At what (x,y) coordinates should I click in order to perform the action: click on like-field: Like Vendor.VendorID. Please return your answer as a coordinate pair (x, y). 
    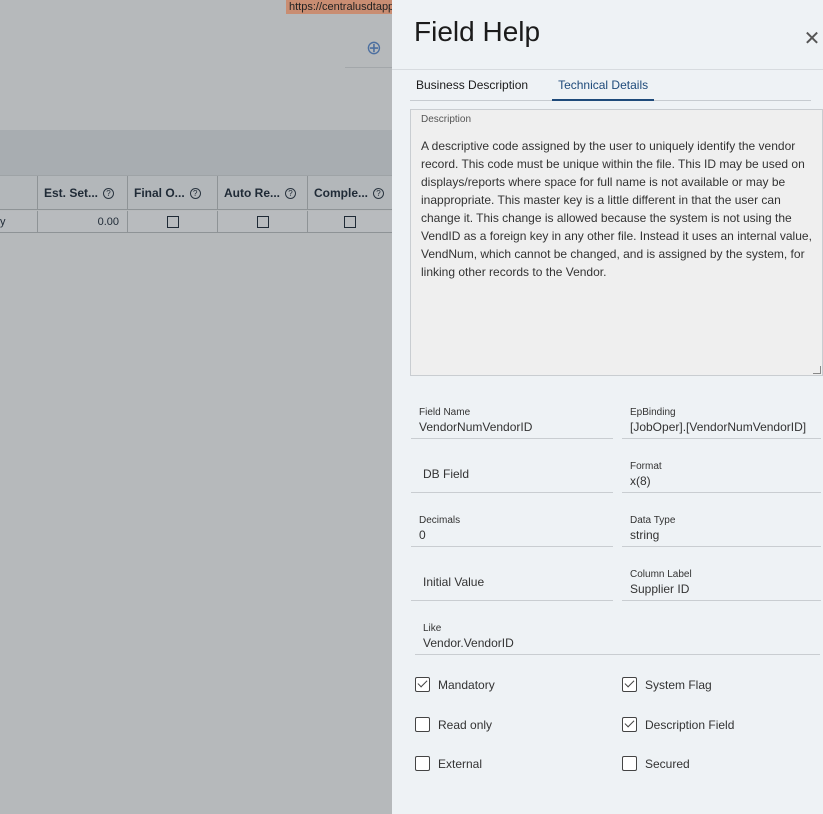
    Looking at the image, I should click on (617, 636).